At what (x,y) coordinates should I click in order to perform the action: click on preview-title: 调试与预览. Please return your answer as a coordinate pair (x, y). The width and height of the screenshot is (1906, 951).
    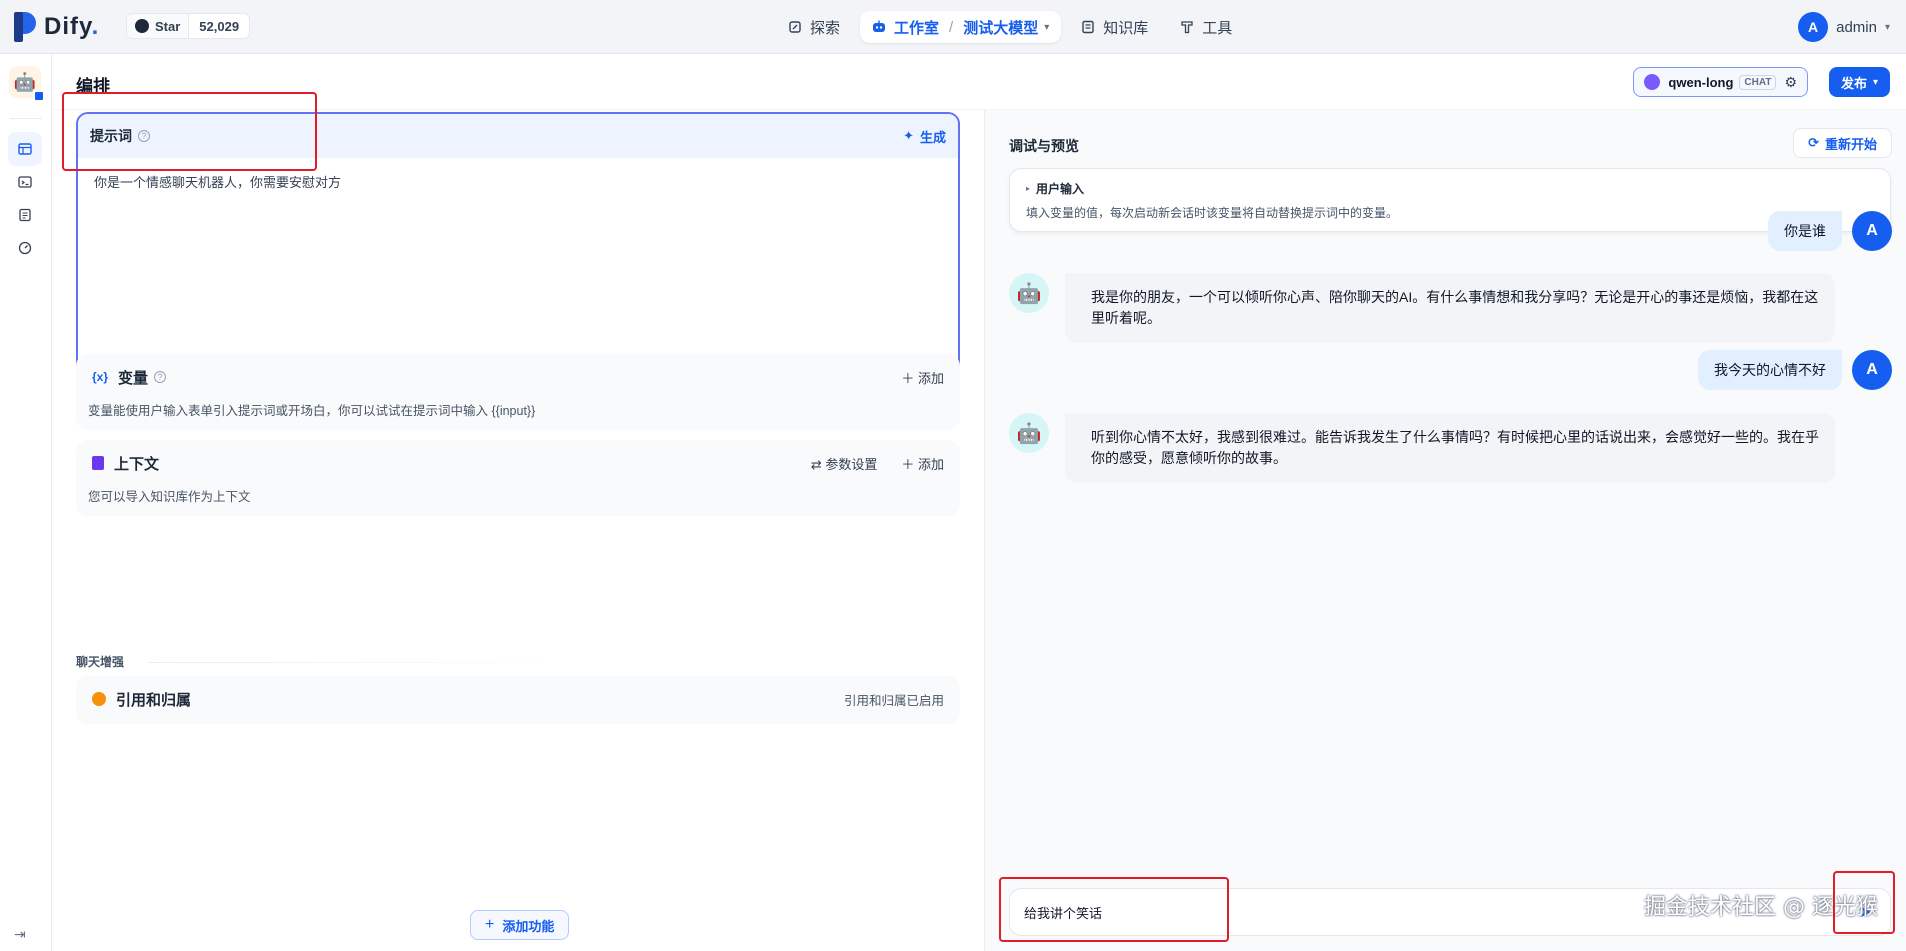
    Looking at the image, I should click on (1044, 146).